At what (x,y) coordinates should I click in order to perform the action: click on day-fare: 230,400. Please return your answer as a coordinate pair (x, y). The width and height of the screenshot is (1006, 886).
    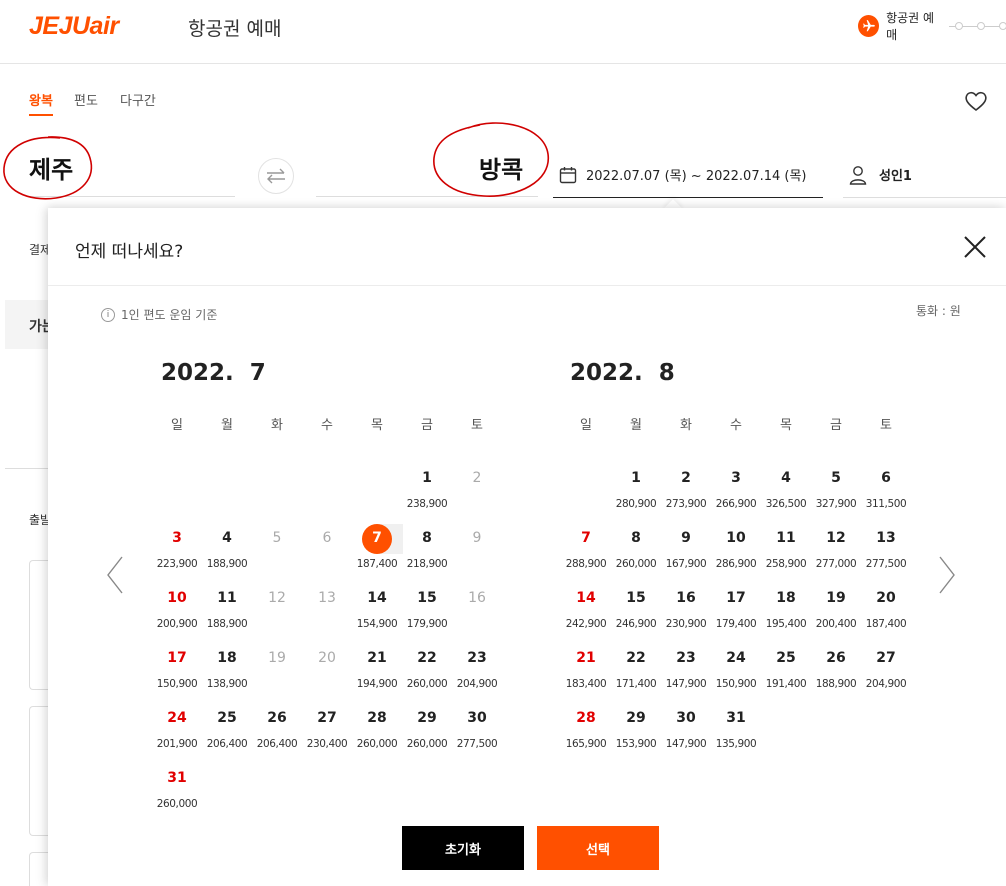
    Looking at the image, I should click on (327, 744).